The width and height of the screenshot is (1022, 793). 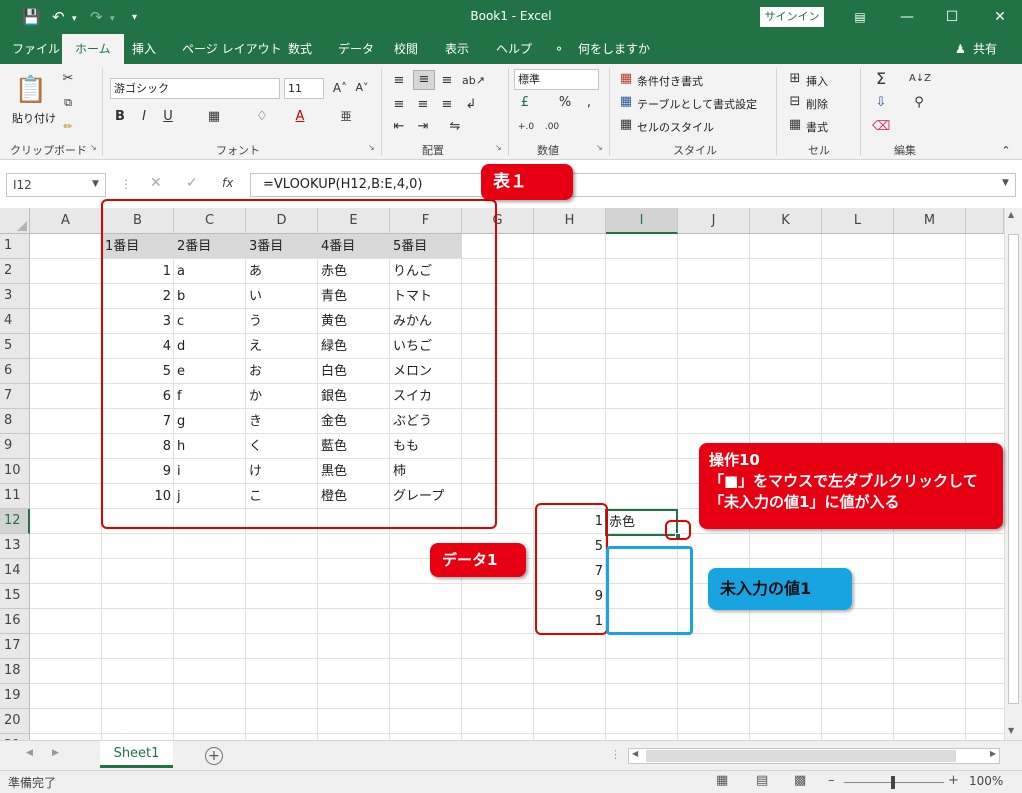 What do you see at coordinates (795, 102) in the screenshot?
I see `delete-cells-icon: ⊟` at bounding box center [795, 102].